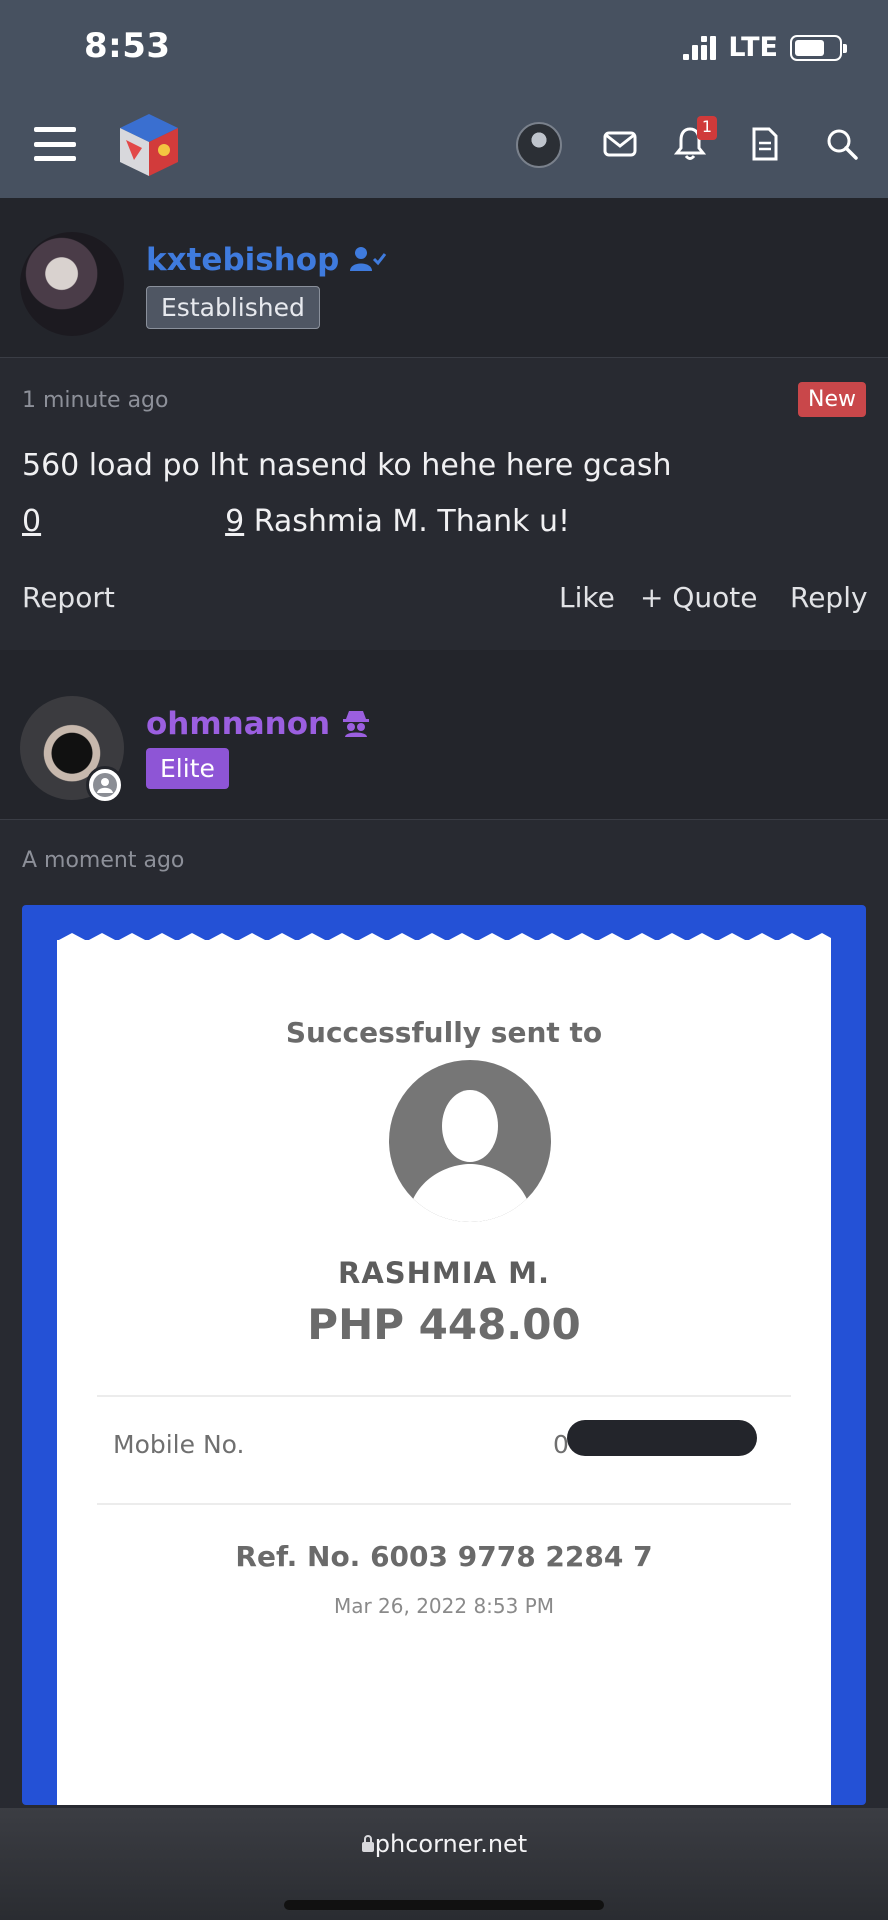 The height and width of the screenshot is (1920, 888). I want to click on quote-button: + Quote, so click(699, 597).